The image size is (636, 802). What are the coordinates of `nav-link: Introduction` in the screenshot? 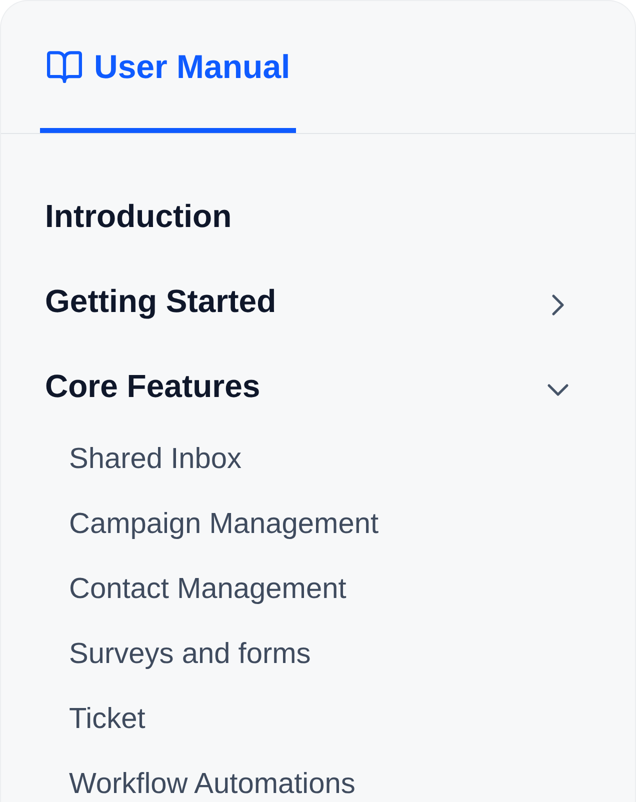 It's located at (307, 216).